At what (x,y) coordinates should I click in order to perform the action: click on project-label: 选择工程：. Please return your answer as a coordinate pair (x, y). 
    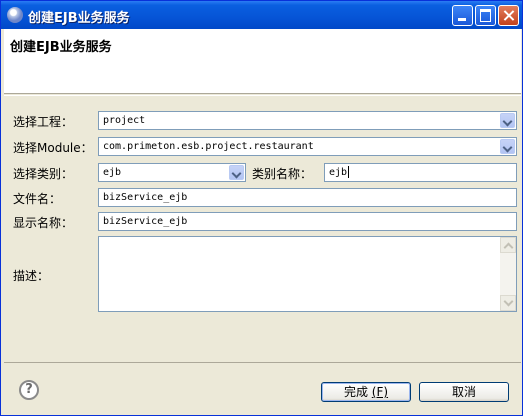
    Looking at the image, I should click on (43, 122).